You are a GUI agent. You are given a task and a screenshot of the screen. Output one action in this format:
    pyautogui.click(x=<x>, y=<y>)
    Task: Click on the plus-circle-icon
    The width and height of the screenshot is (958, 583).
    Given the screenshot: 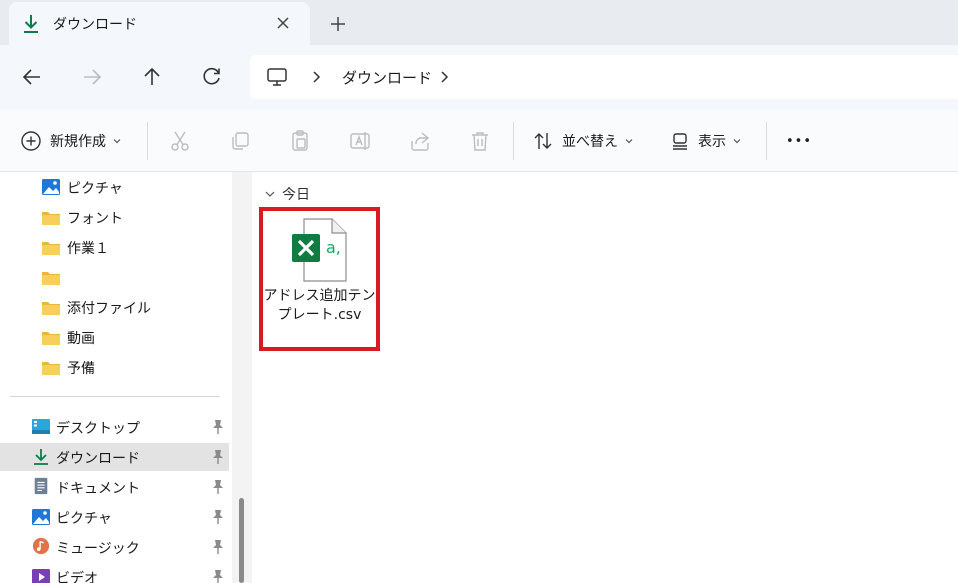 What is the action you would take?
    pyautogui.click(x=31, y=141)
    